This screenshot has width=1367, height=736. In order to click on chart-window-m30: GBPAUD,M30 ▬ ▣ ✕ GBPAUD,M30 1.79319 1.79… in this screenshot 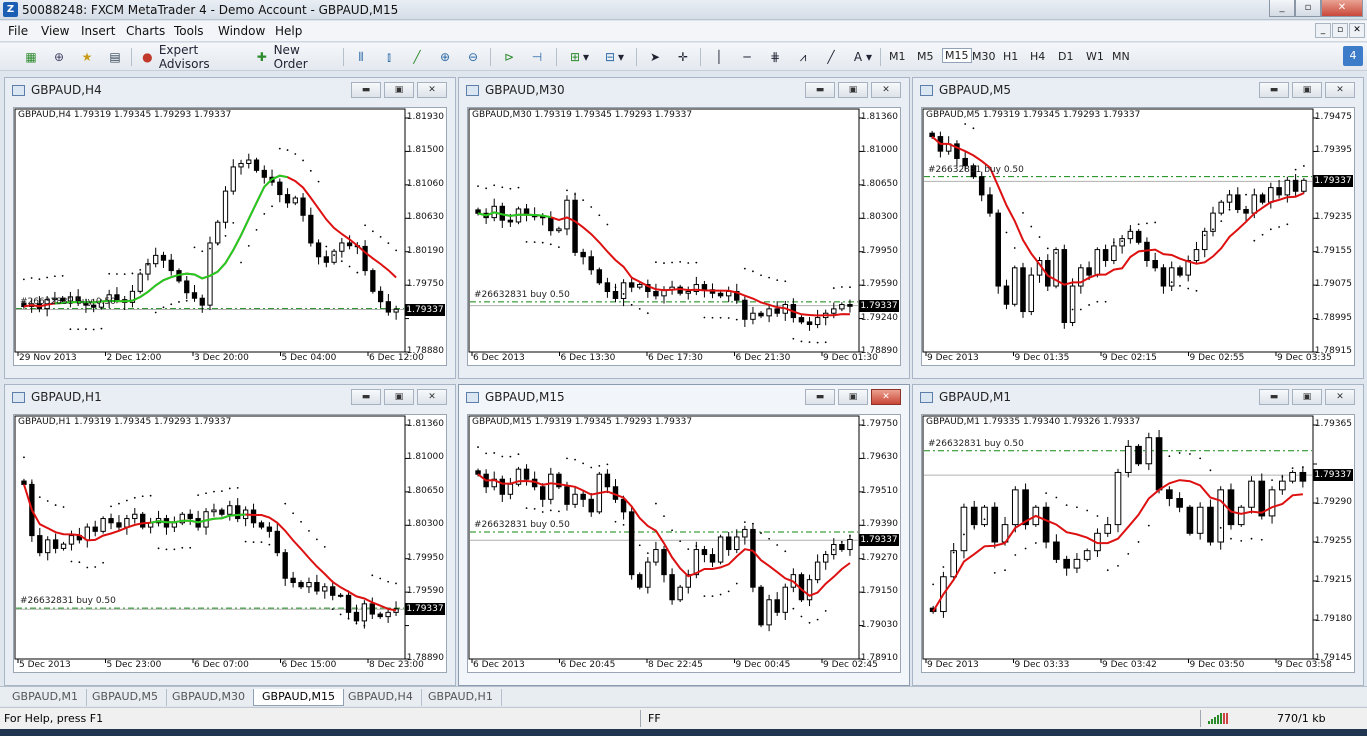, I will do `click(684, 228)`.